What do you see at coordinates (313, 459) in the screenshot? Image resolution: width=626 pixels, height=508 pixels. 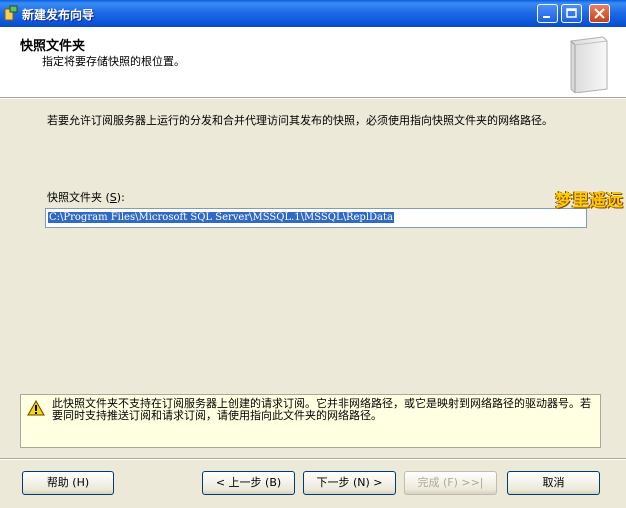 I see `button-divider` at bounding box center [313, 459].